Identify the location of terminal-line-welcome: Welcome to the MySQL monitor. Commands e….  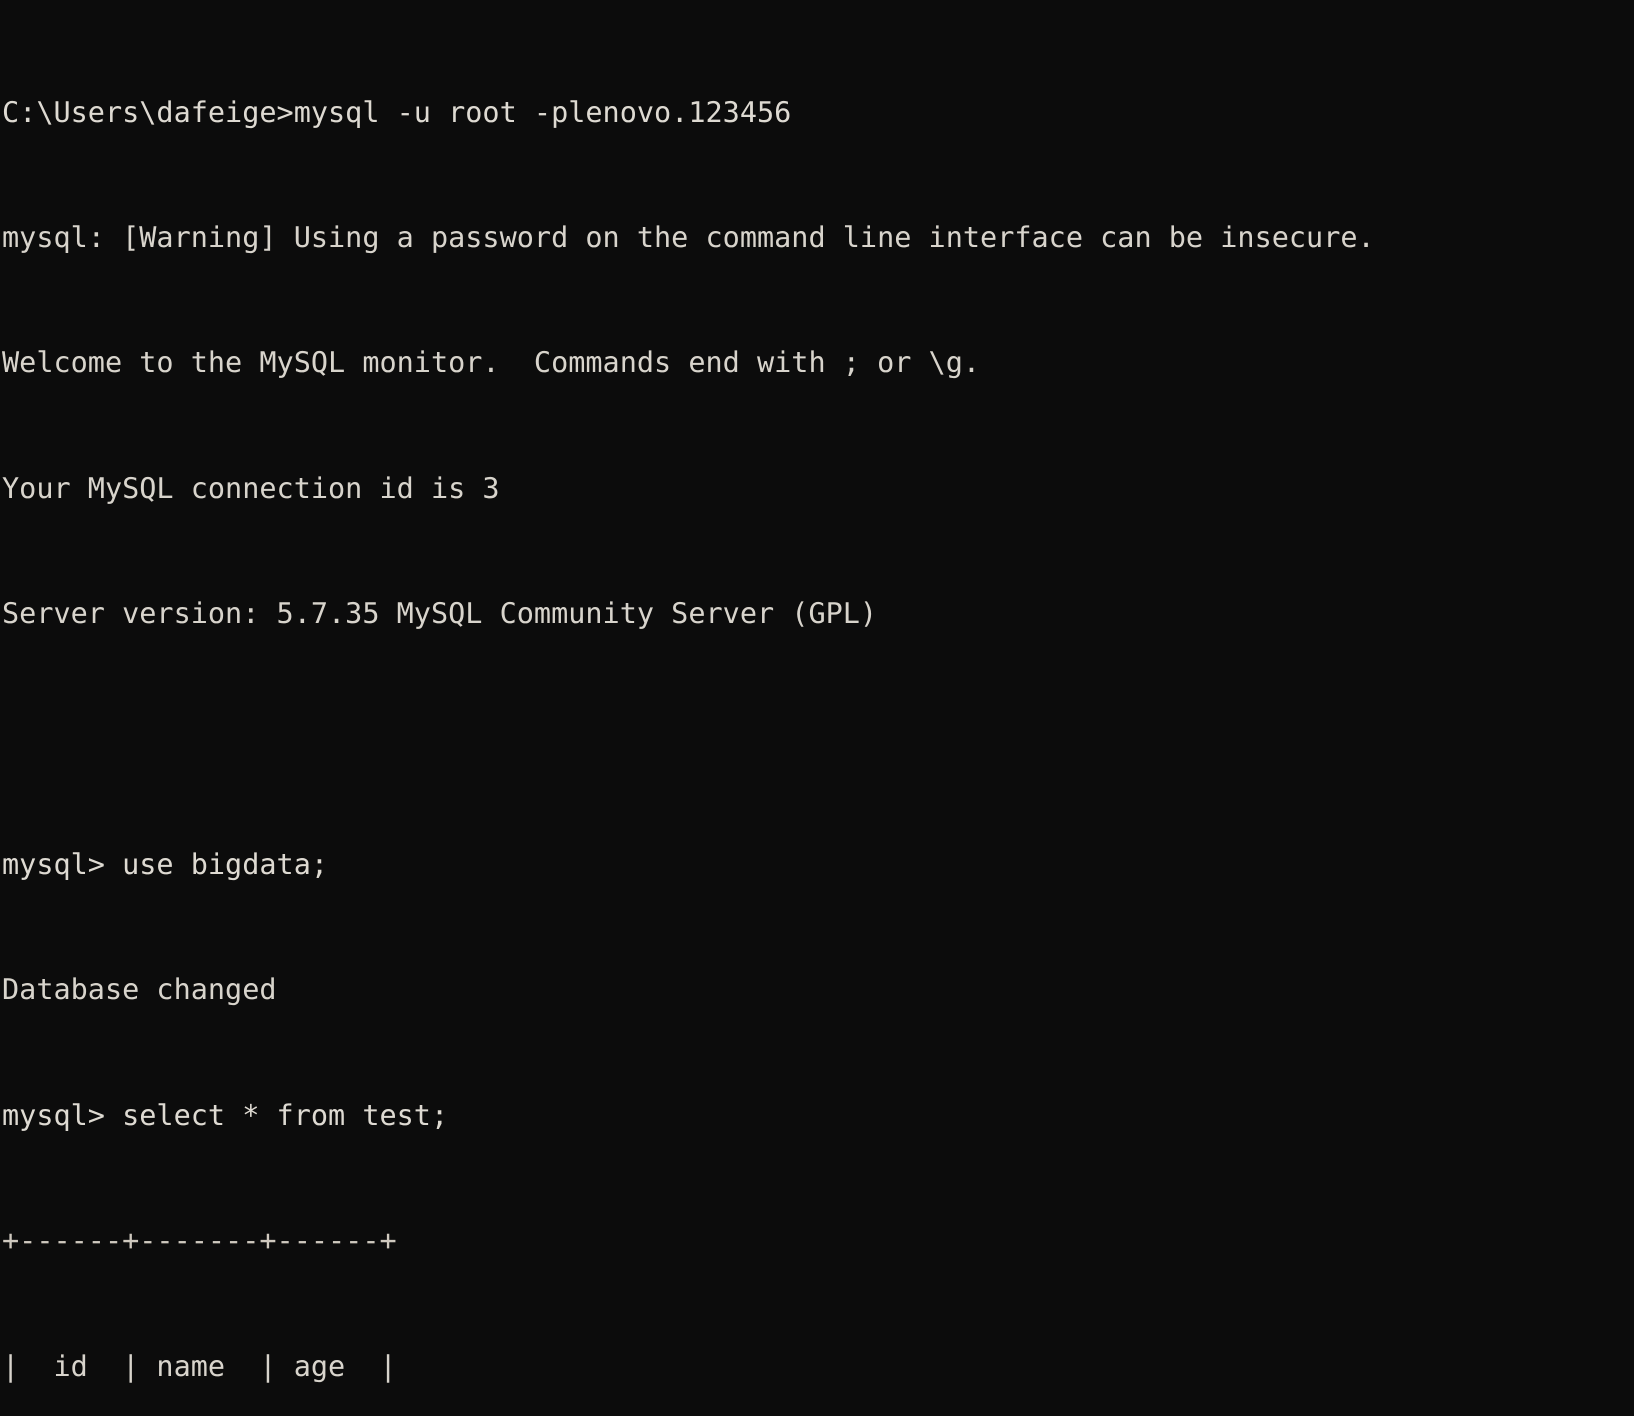
(491, 363).